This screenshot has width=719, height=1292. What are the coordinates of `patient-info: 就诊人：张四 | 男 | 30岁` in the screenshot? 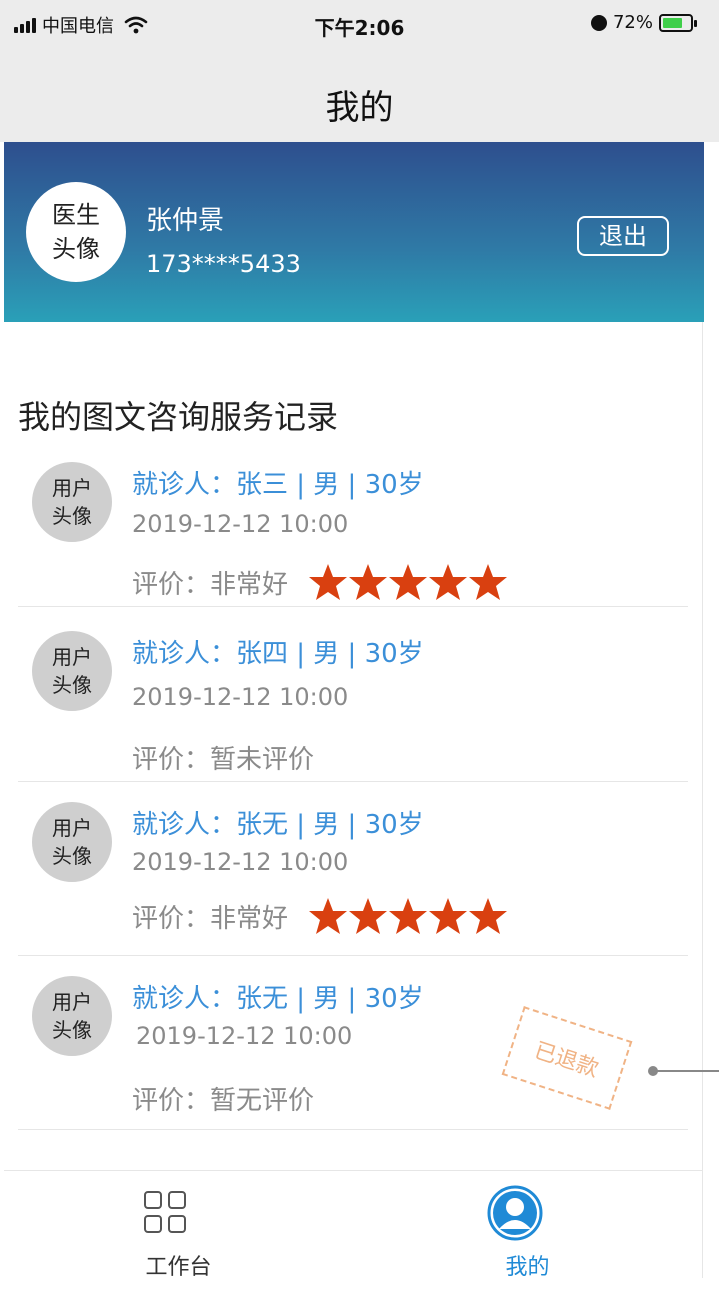 It's located at (278, 654).